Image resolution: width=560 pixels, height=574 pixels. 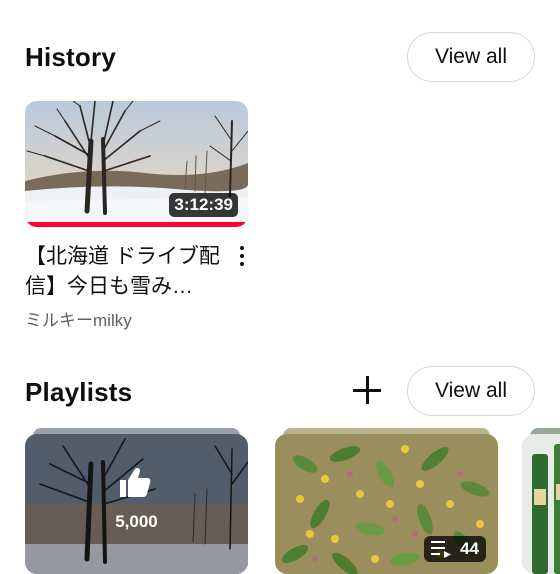 I want to click on playlist-card-partial, so click(x=541, y=504).